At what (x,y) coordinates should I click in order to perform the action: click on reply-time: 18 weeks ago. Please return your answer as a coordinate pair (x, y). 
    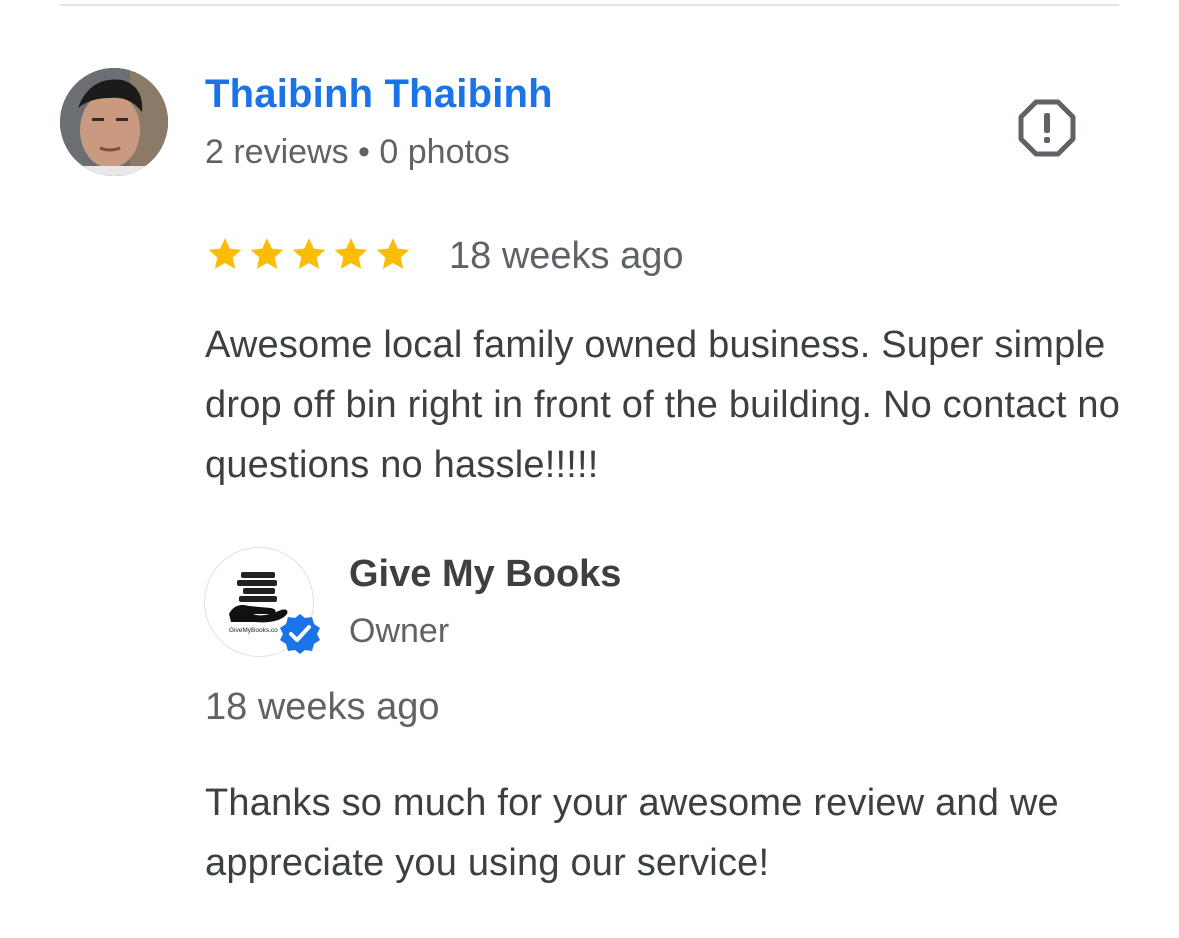
    Looking at the image, I should click on (322, 707).